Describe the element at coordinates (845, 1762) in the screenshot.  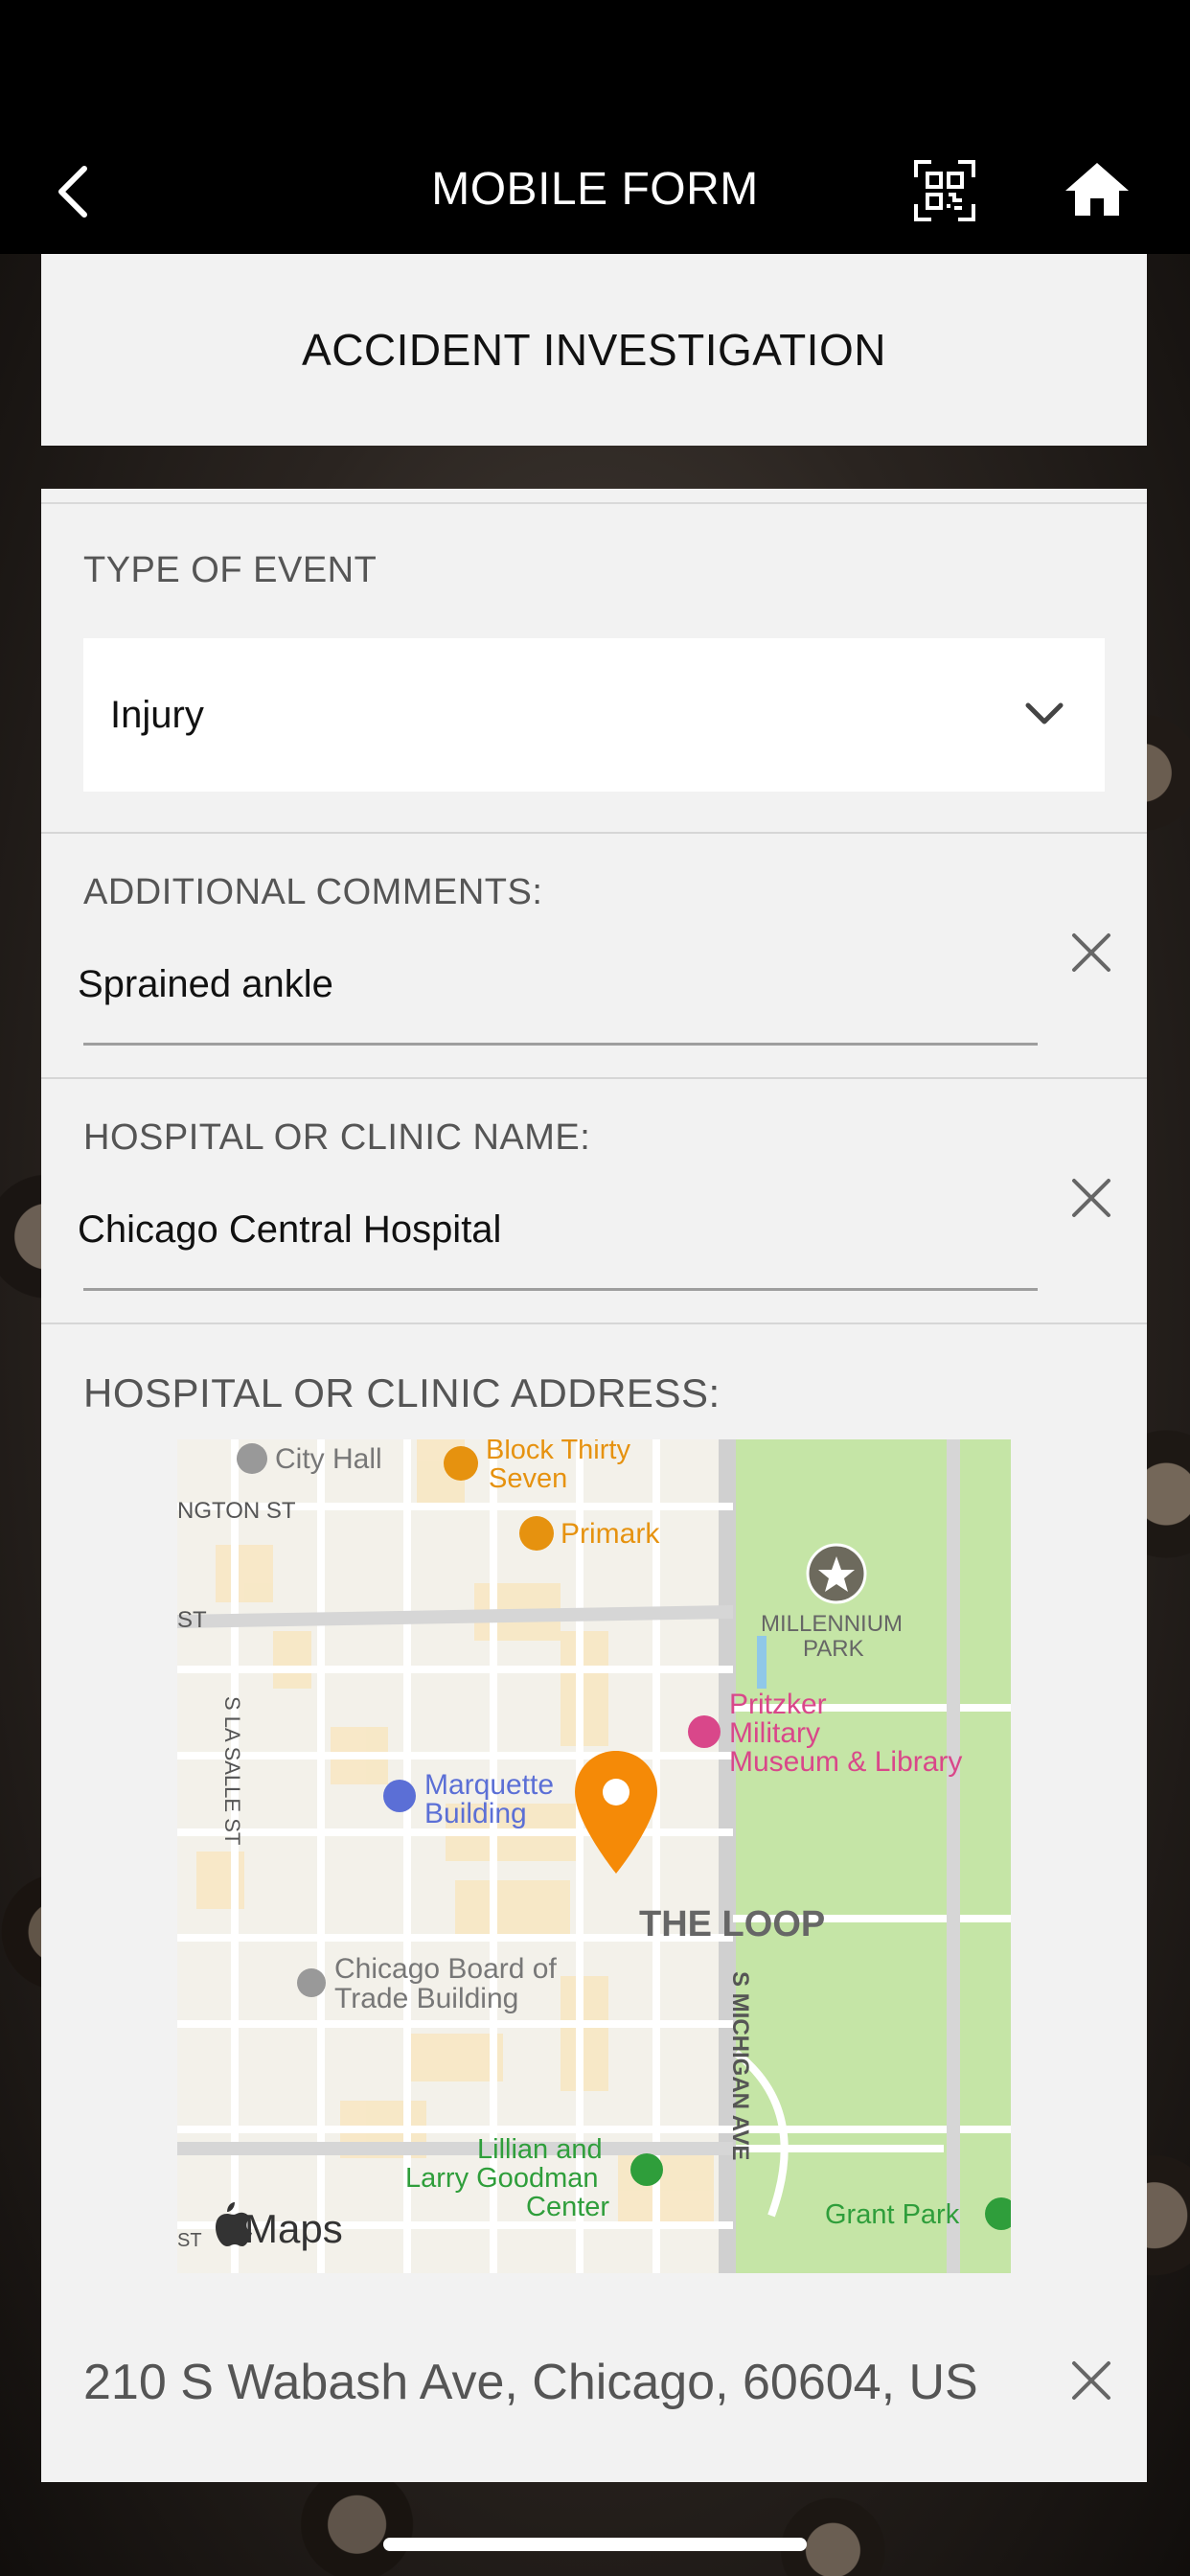
I see `map-label-pritzker-3: Museum & Library` at that location.